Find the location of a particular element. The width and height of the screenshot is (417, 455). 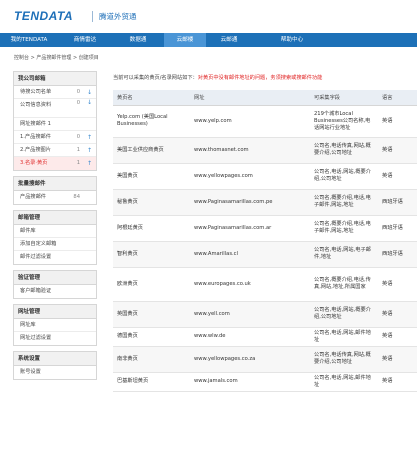

table-row: 德国黄页 www.wlw.de 公司名,电话,网站,邮件地址 英语 is located at coordinates (265, 337).